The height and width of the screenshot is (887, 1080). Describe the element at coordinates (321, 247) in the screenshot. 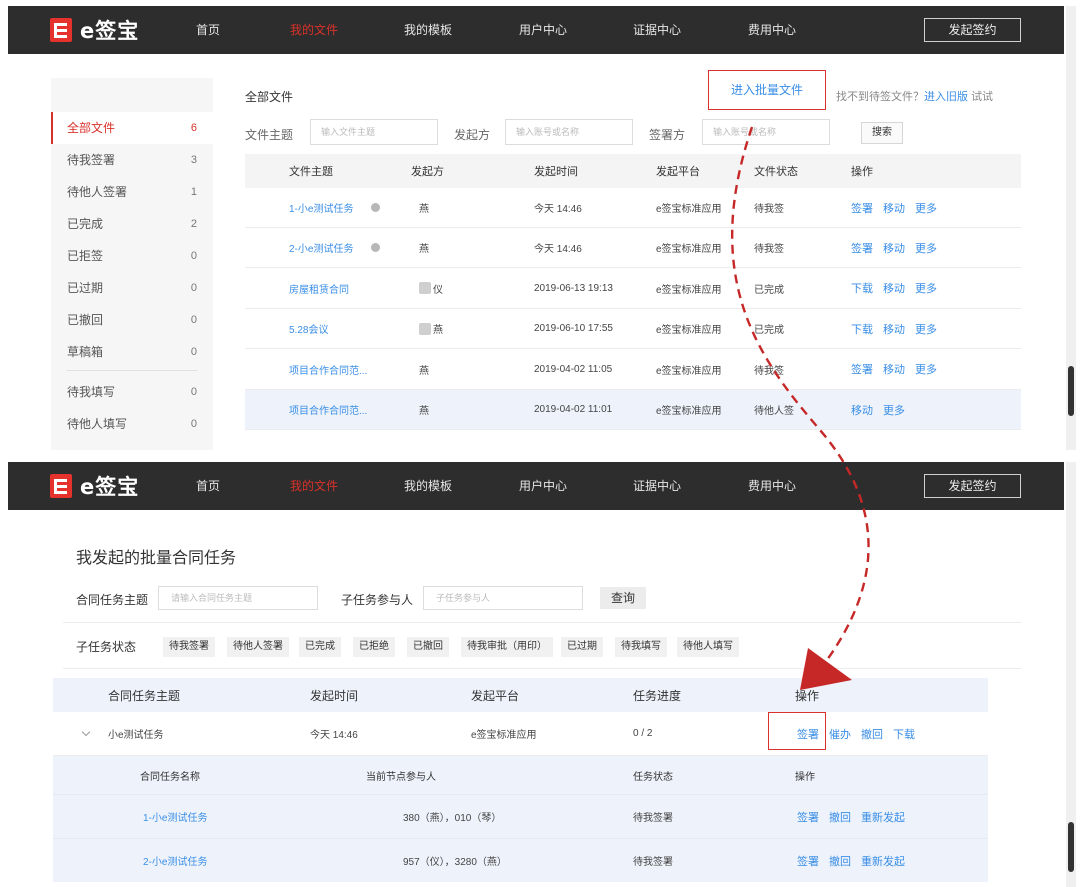

I see `file-subject-link: 2-小e测试任务` at that location.